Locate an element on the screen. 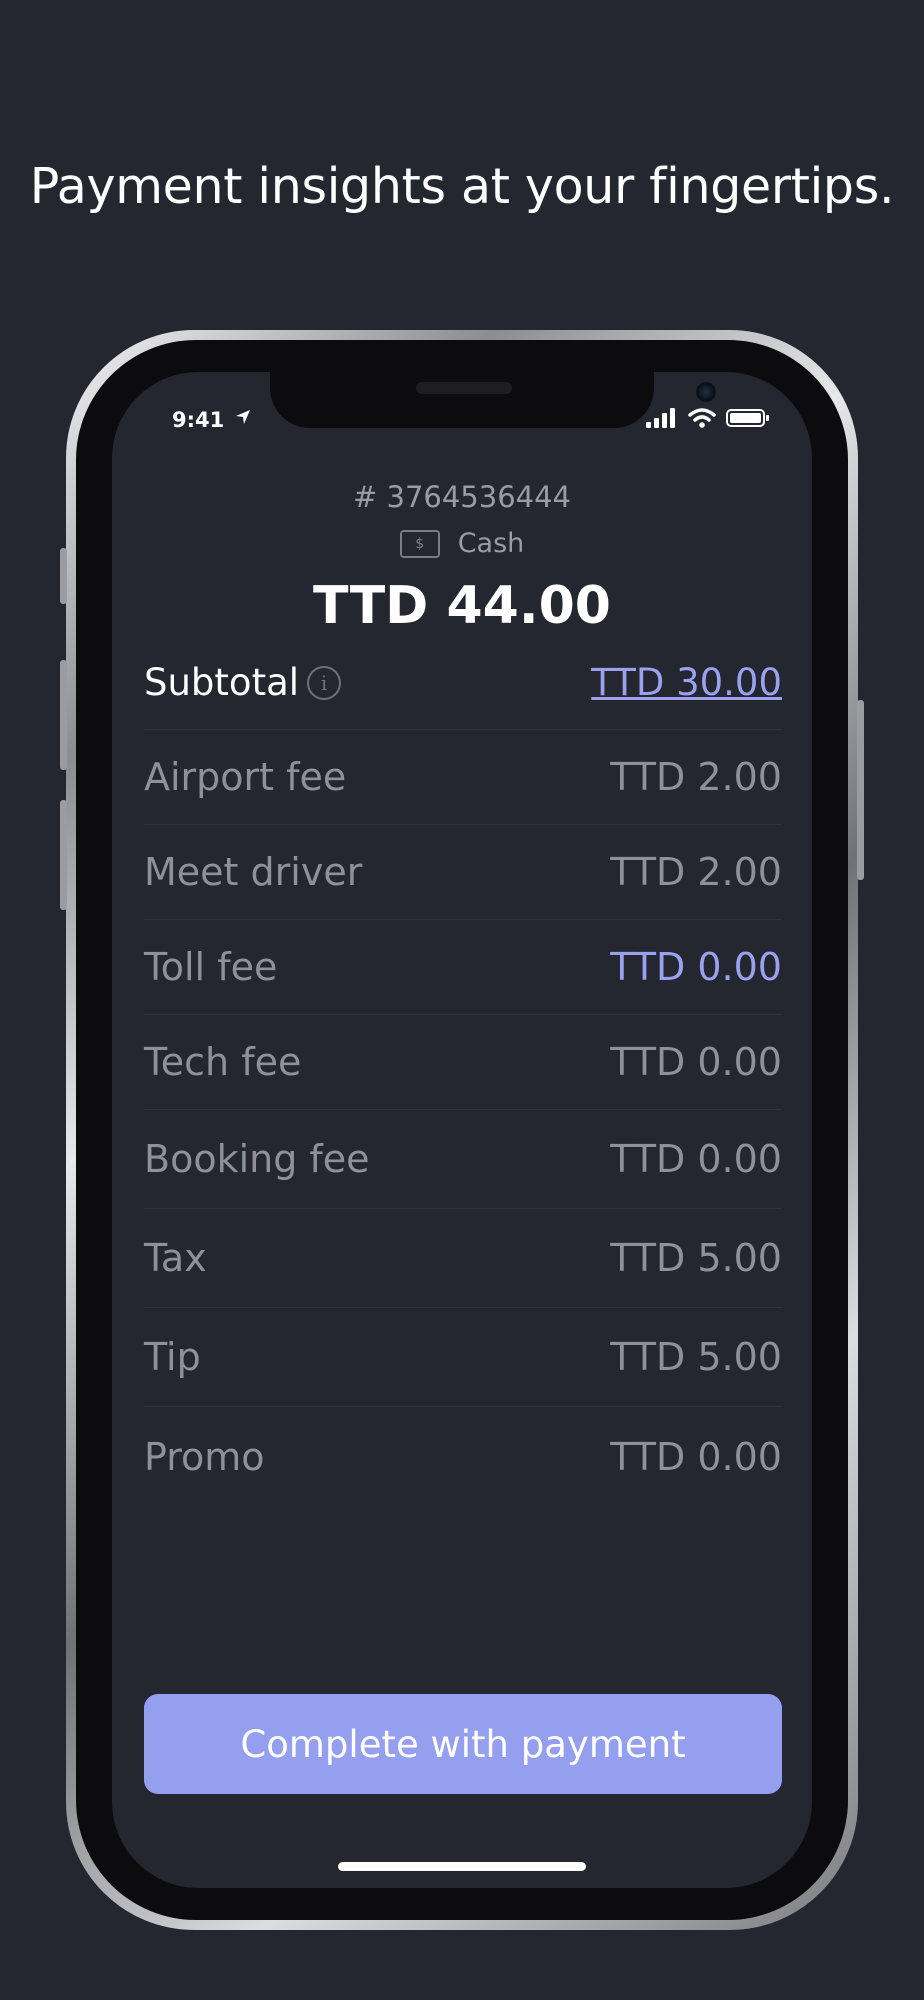 This screenshot has height=2000, width=924. location-arrow-icon is located at coordinates (243, 417).